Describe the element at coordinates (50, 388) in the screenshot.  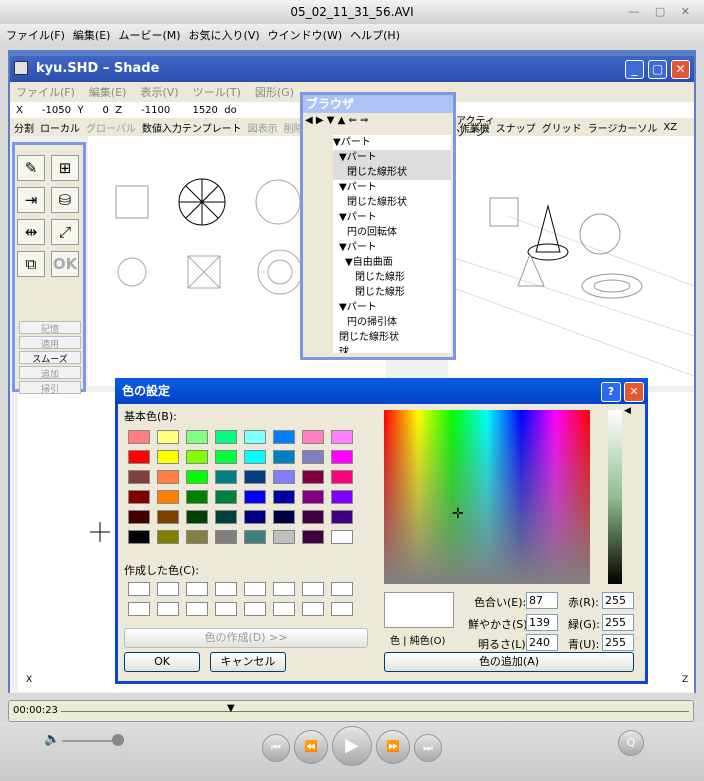
I see `palette-sweep-button: 掃引` at that location.